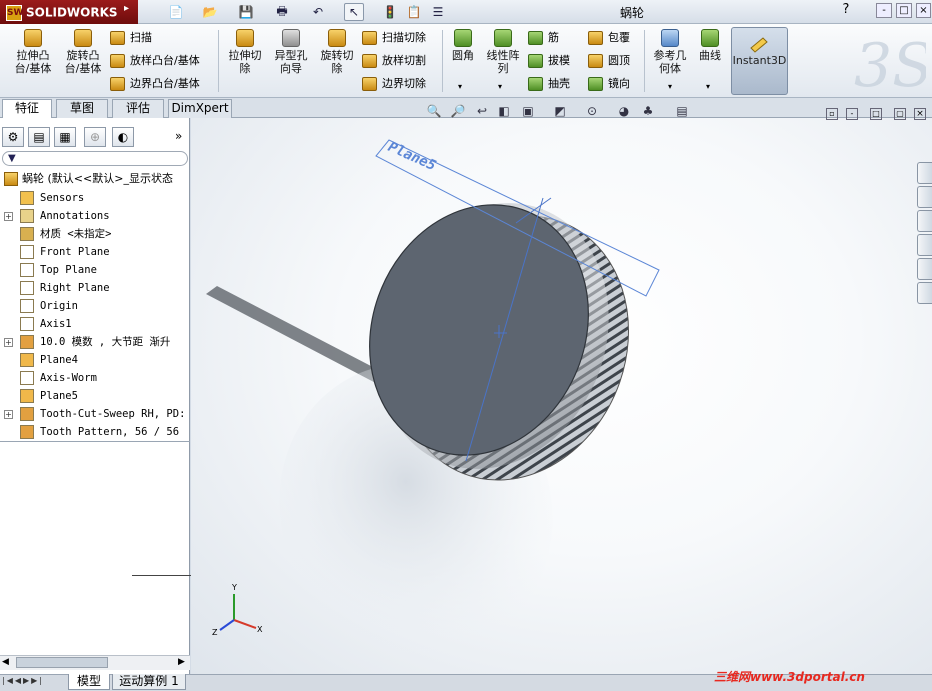  What do you see at coordinates (460, 86) in the screenshot?
I see `fillet-dropdown-icon: ▾` at bounding box center [460, 86].